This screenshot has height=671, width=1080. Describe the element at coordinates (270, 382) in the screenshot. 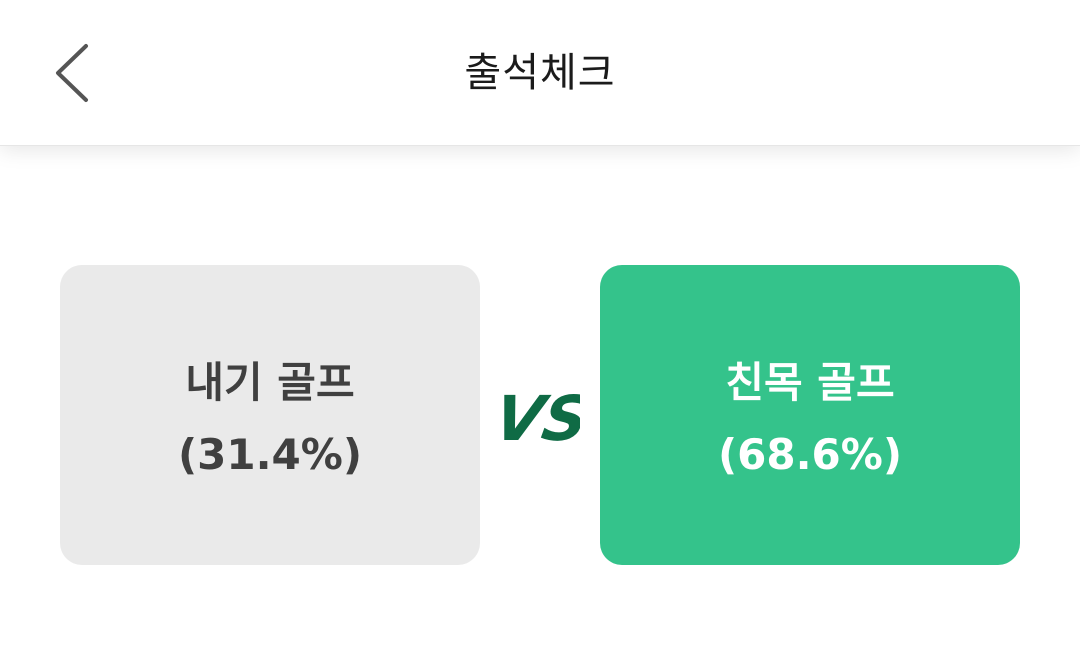

I see `option-label: 내기 골프` at that location.